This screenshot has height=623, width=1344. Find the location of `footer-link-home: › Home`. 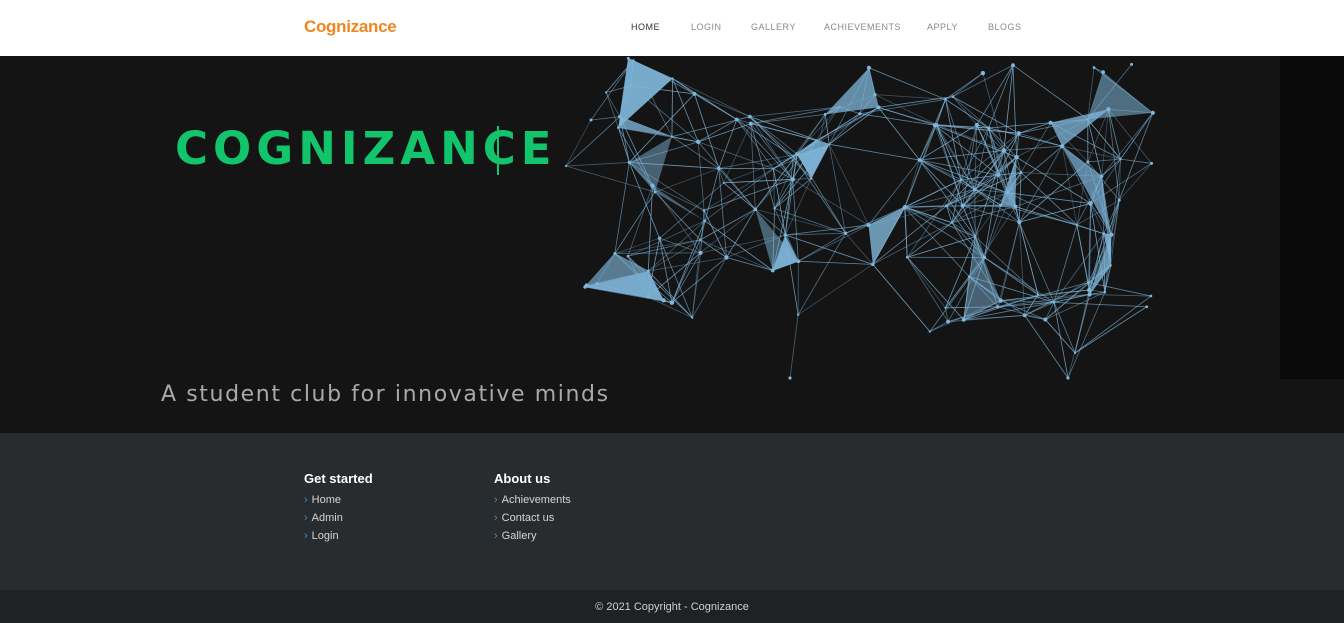

footer-link-home: › Home is located at coordinates (338, 500).